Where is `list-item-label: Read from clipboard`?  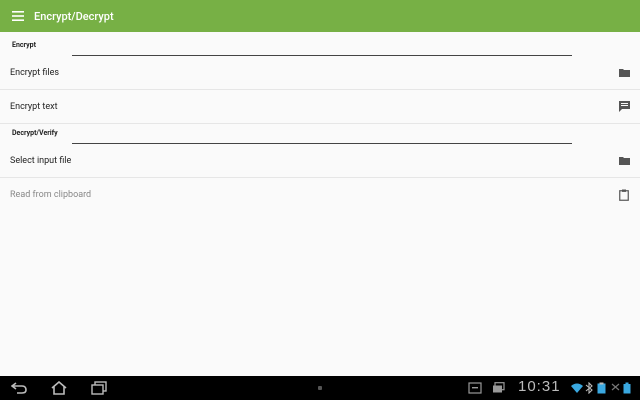 list-item-label: Read from clipboard is located at coordinates (51, 194).